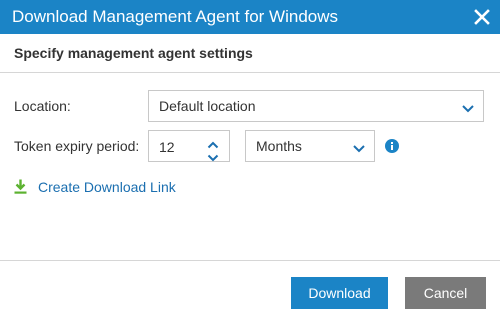  What do you see at coordinates (107, 187) in the screenshot?
I see `create-download-link-label: Create Download Link` at bounding box center [107, 187].